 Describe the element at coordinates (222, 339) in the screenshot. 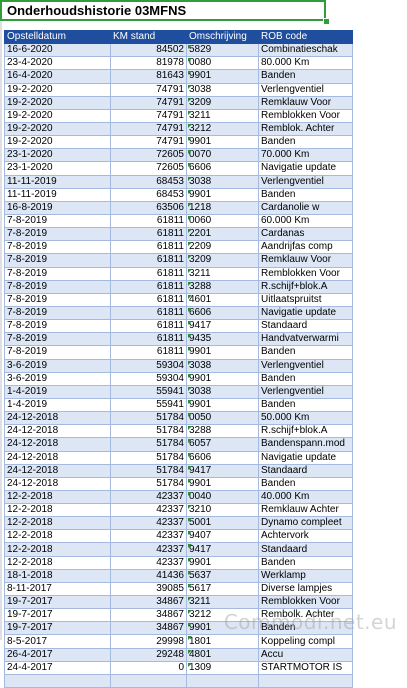

I see `cell-description: 9435` at that location.